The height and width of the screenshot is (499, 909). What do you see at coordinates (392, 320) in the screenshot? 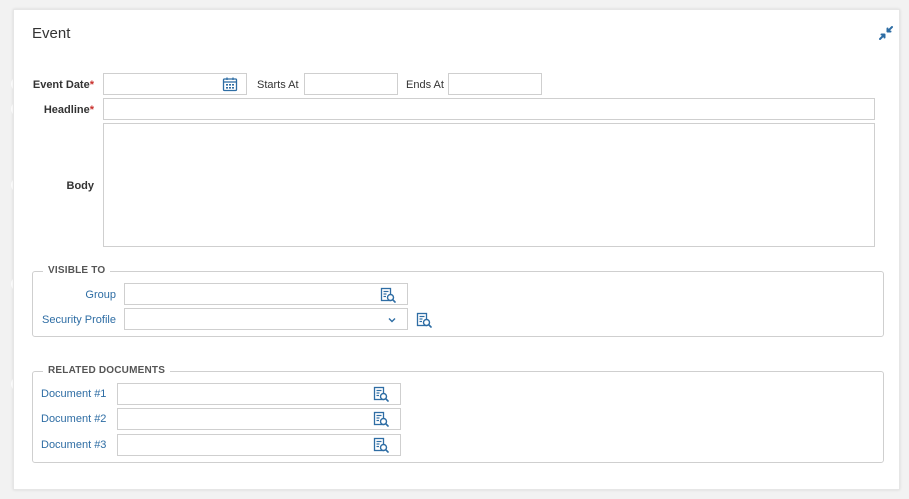
I see `chevron-down-icon` at bounding box center [392, 320].